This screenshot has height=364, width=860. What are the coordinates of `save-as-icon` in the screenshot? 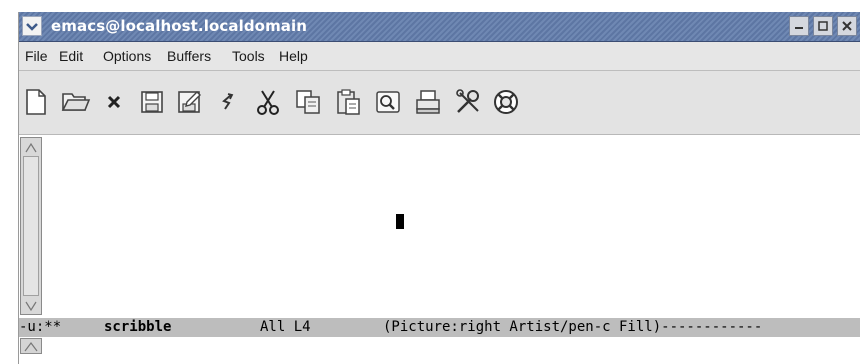 It's located at (189, 102).